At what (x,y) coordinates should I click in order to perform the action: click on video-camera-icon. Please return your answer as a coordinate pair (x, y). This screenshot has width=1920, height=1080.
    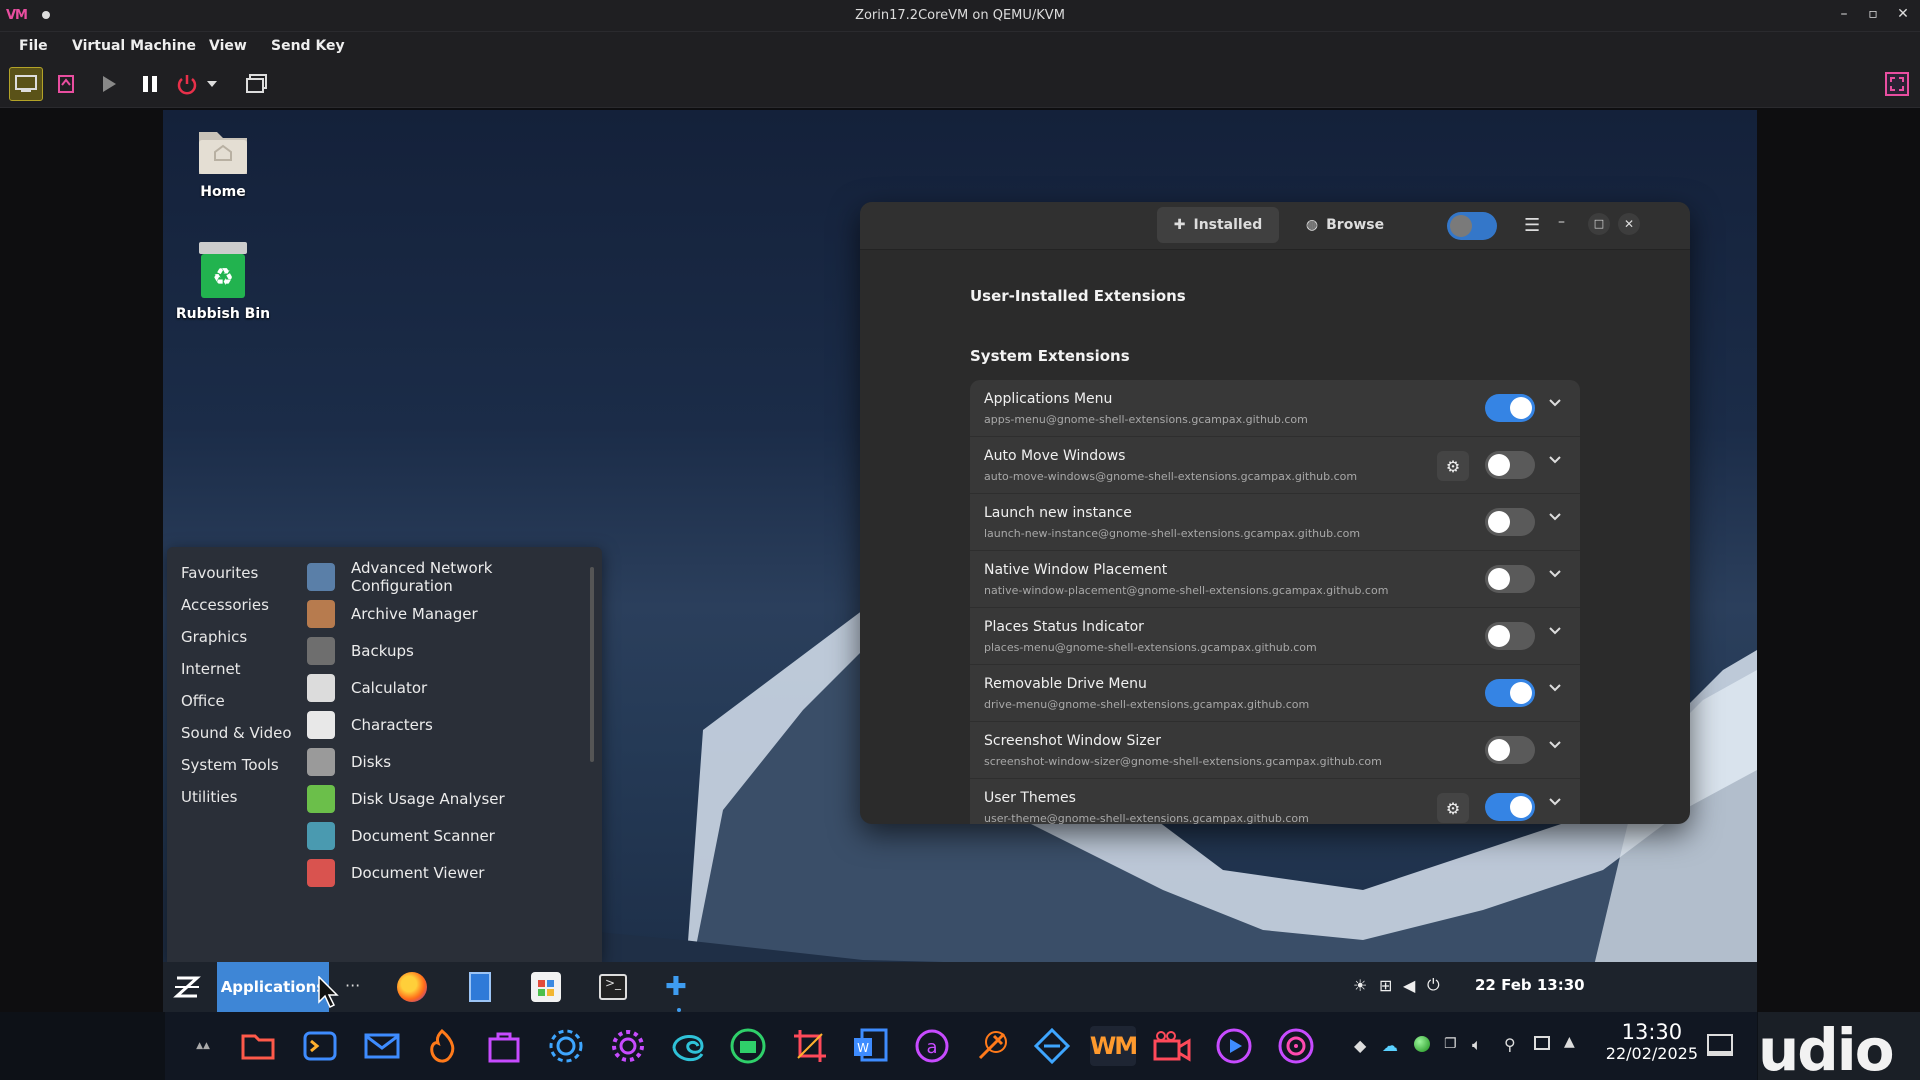
    Looking at the image, I should click on (1172, 1046).